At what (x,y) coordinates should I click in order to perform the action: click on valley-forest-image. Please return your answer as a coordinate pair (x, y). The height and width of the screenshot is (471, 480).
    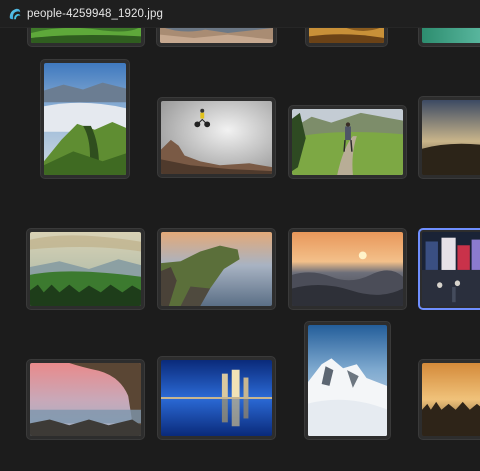
    Looking at the image, I should click on (85, 269).